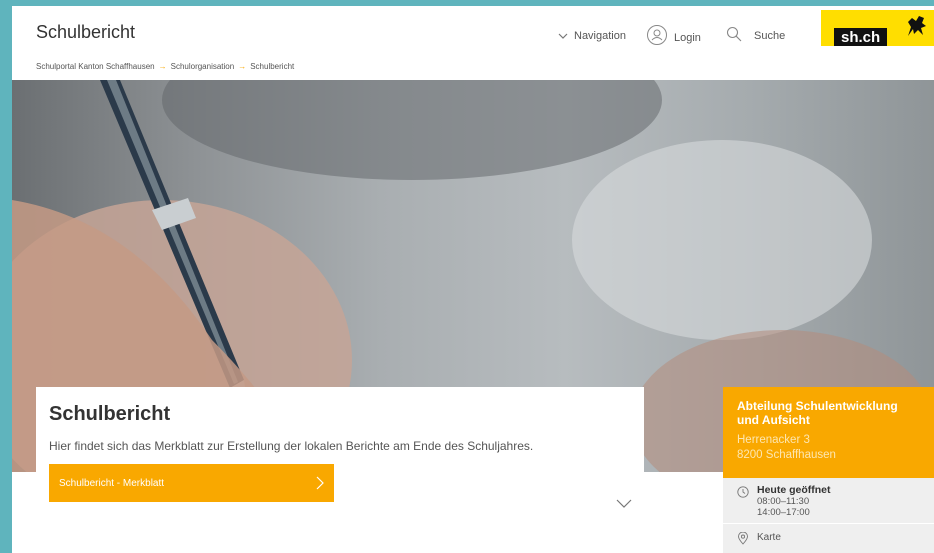 The image size is (934, 553). I want to click on search-icon, so click(734, 34).